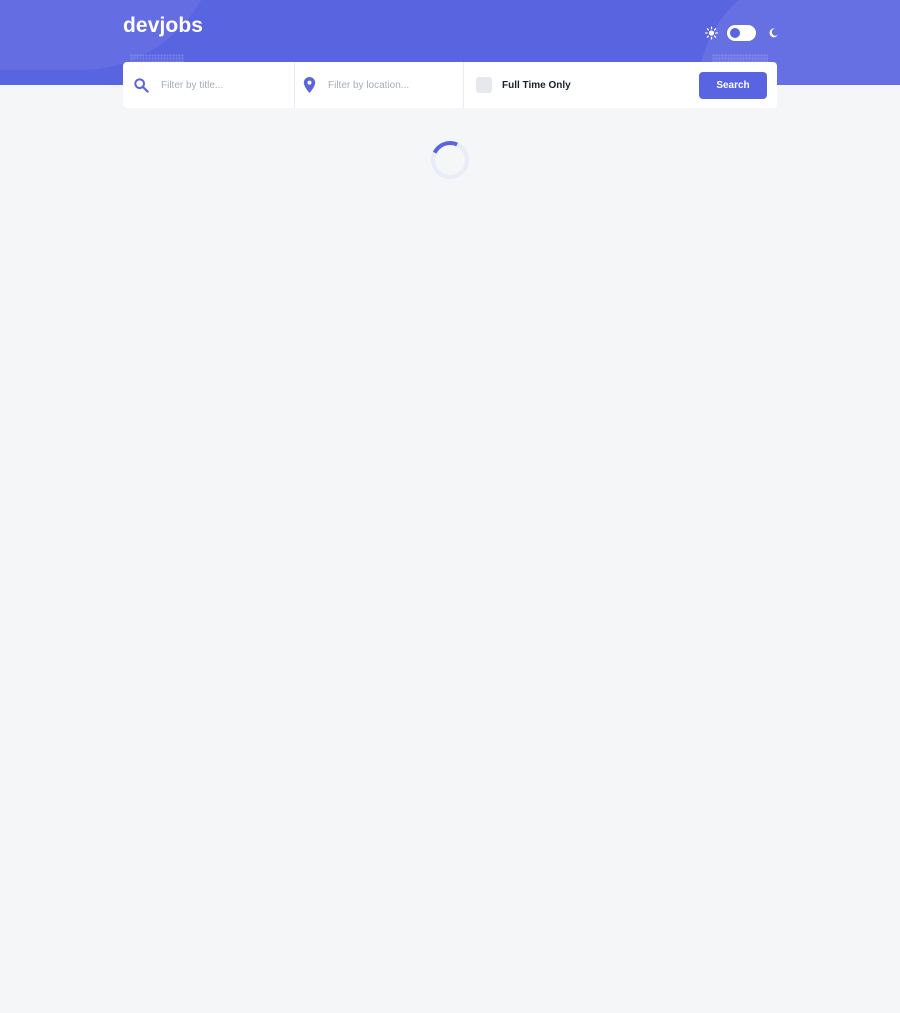  Describe the element at coordinates (773, 33) in the screenshot. I see `moon-icon` at that location.